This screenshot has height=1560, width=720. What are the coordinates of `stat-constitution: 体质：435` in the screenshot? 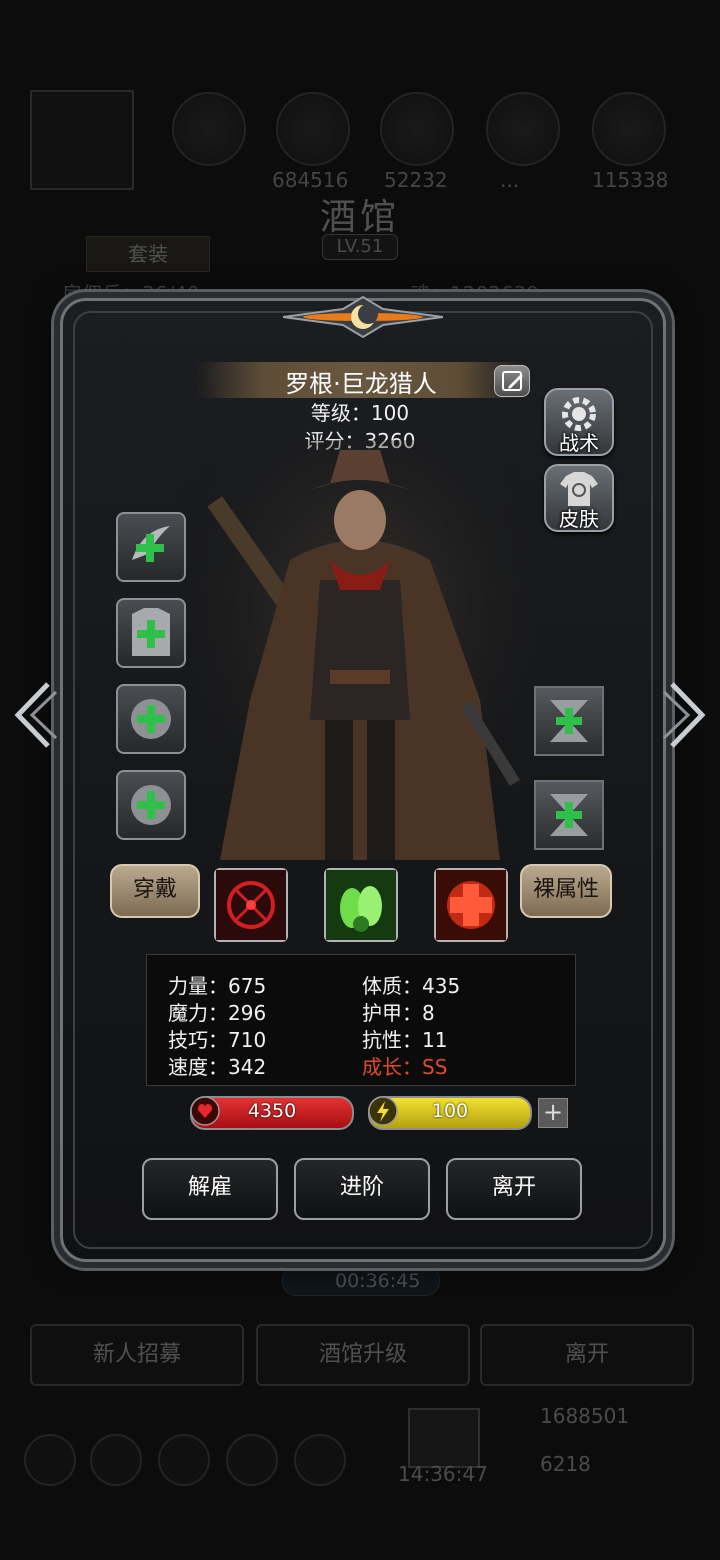 It's located at (411, 986).